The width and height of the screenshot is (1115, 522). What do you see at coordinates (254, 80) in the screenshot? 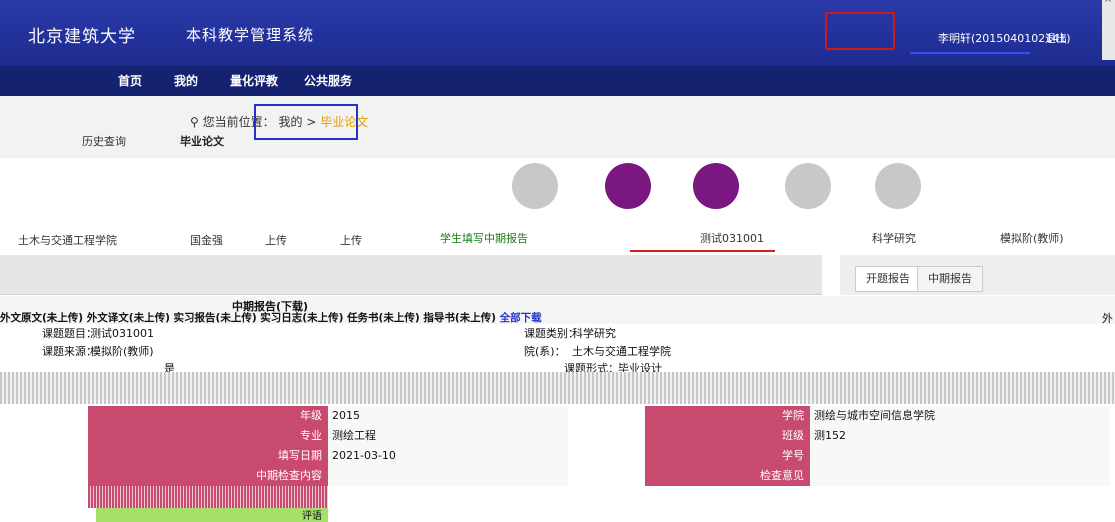
I see `nav-evaluation: 量化评教` at bounding box center [254, 80].